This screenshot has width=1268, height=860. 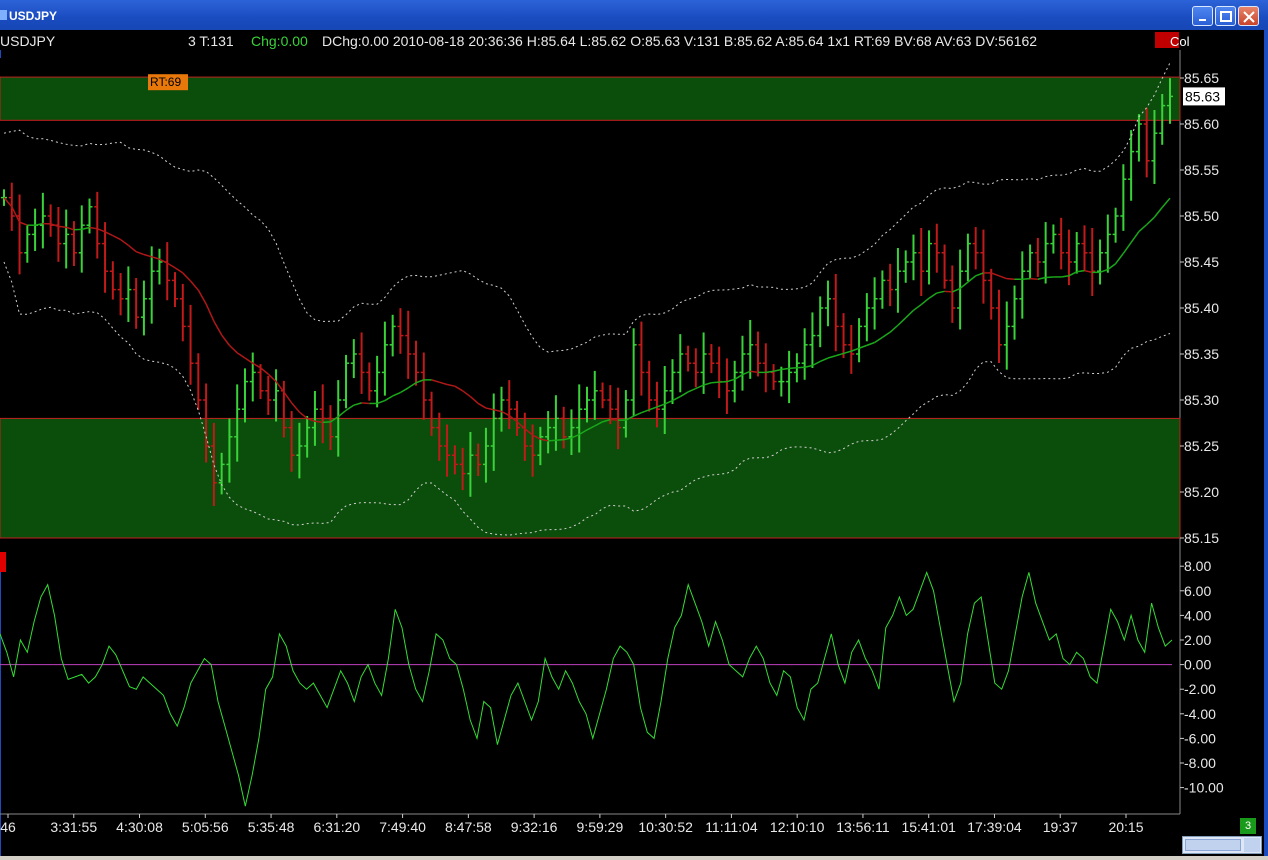 I want to click on scrollbar-thumb, so click(x=1213, y=845).